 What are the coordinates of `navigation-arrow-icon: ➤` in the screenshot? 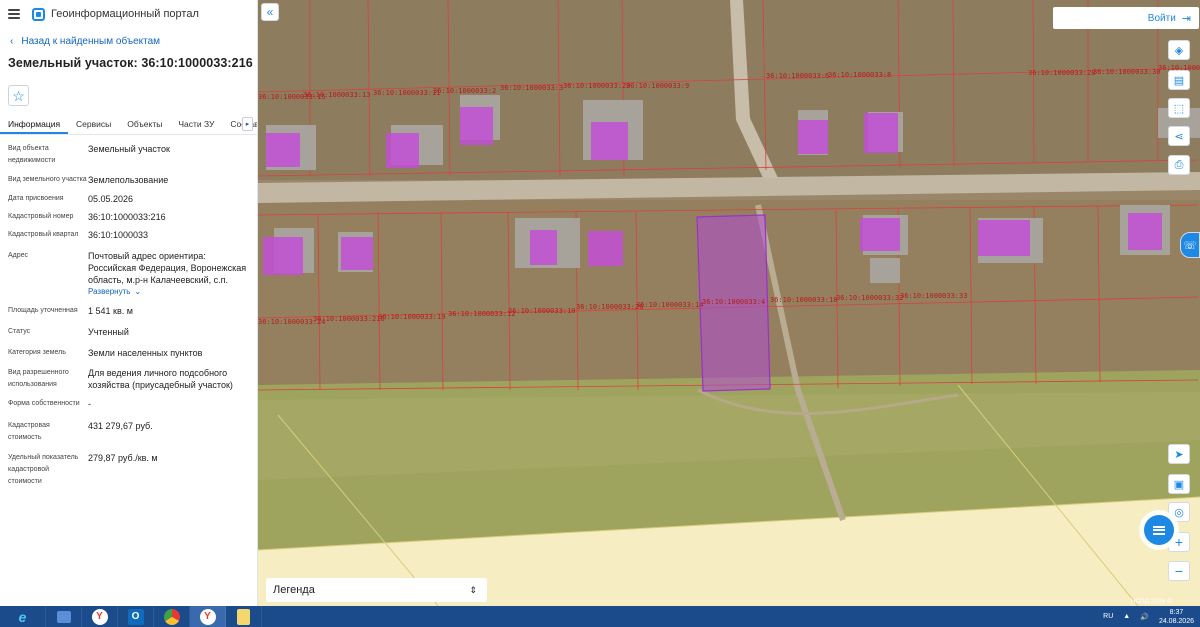 It's located at (1179, 454).